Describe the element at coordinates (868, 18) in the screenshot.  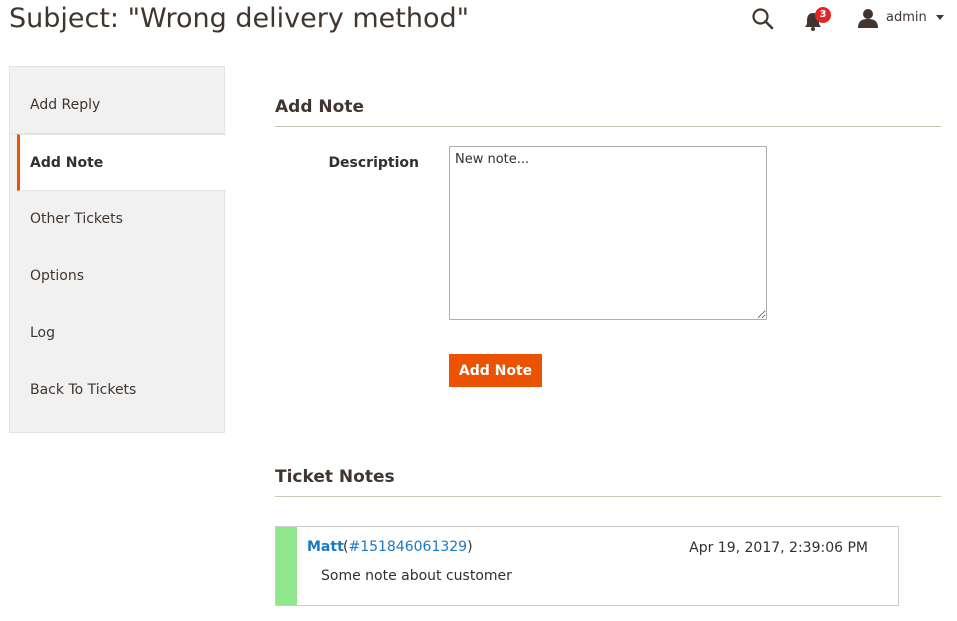
I see `user-icon` at that location.